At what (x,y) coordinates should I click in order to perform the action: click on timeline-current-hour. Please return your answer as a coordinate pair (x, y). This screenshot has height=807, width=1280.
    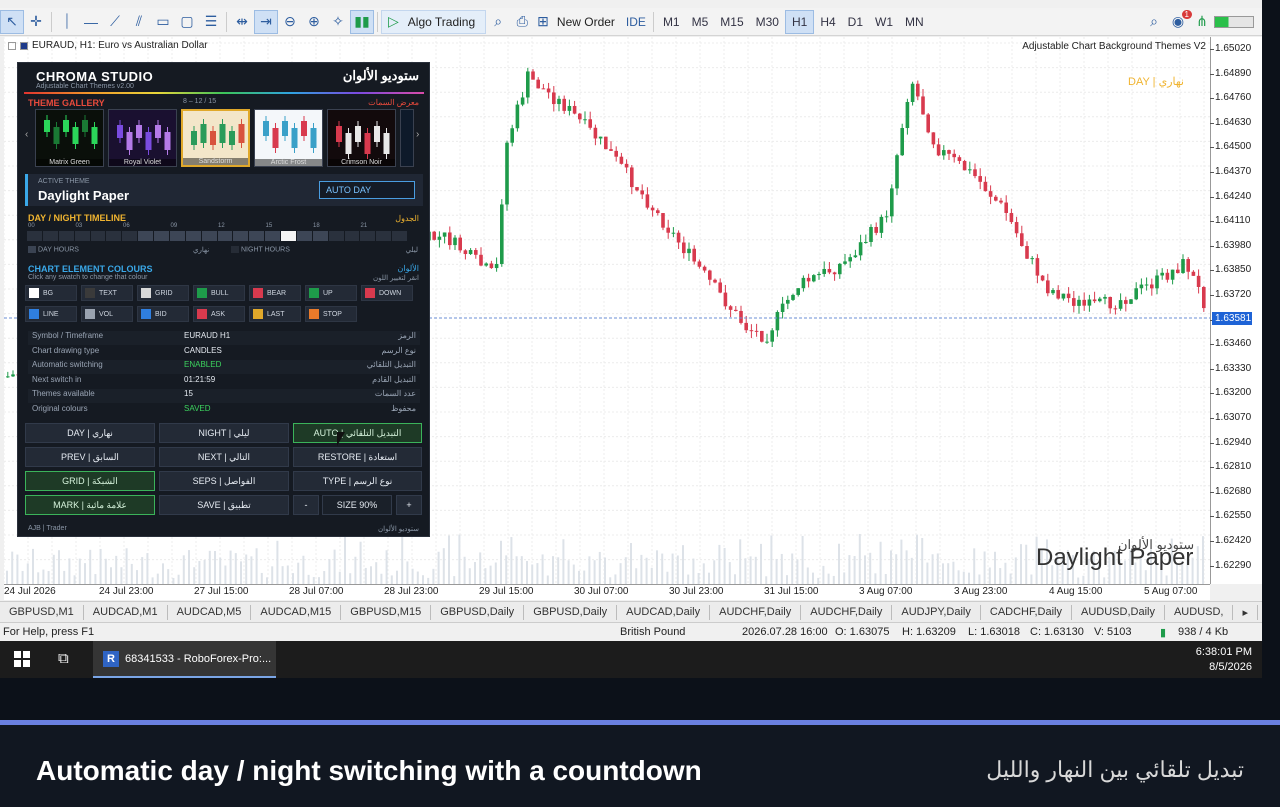
    Looking at the image, I should click on (288, 236).